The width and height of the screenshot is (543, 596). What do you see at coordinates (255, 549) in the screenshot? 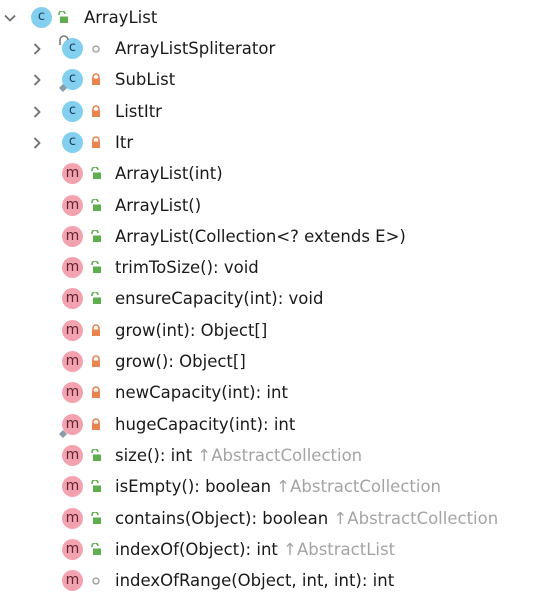
I see `member-label: indexOf(Object): int ↑AbstractList` at bounding box center [255, 549].